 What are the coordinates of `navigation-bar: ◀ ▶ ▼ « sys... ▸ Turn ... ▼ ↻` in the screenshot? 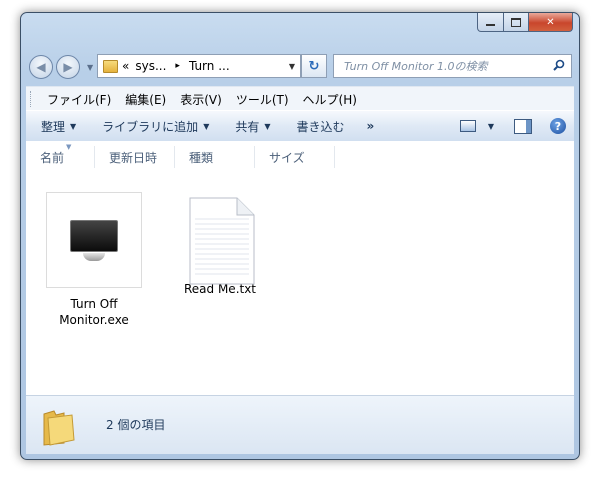 It's located at (300, 66).